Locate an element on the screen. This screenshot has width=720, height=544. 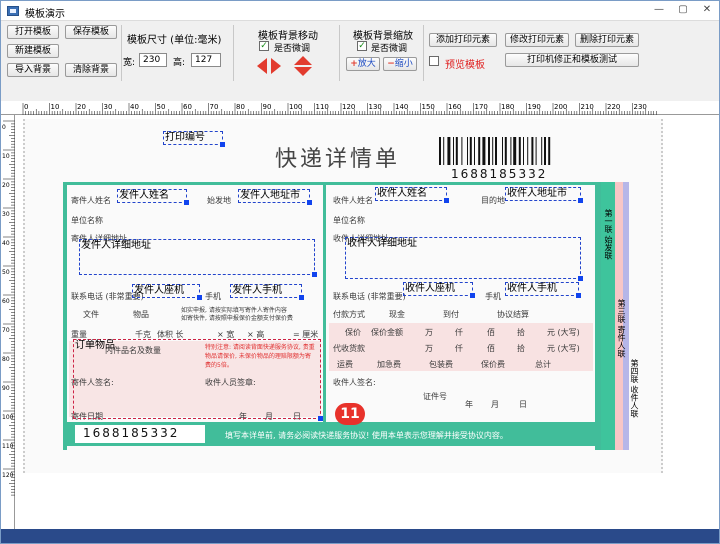
element-sender-landline: 发件人座机 is located at coordinates (167, 292).